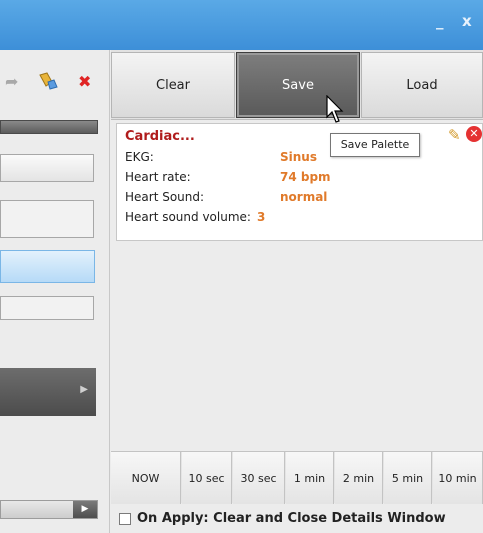 The height and width of the screenshot is (533, 483). I want to click on save-palette-tooltip: Save Palette, so click(375, 145).